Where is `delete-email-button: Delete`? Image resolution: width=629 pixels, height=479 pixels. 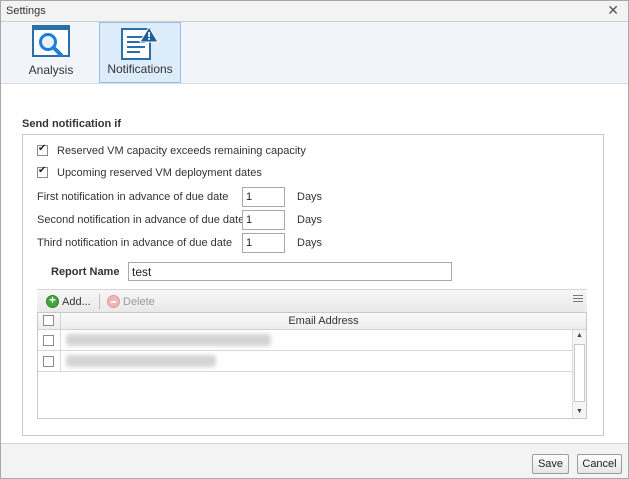 delete-email-button: Delete is located at coordinates (131, 301).